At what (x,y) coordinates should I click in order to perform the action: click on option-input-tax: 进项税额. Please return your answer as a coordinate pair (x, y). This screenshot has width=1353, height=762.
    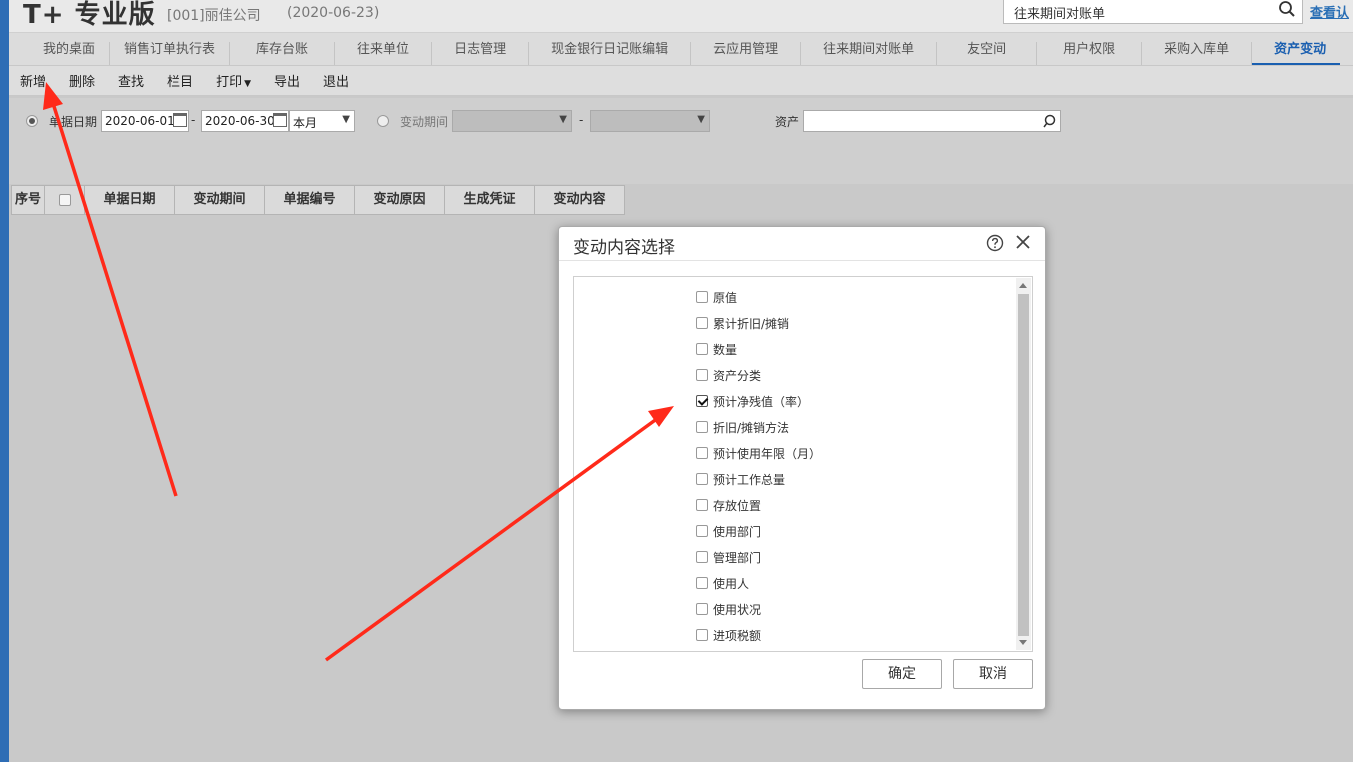
    Looking at the image, I should click on (728, 635).